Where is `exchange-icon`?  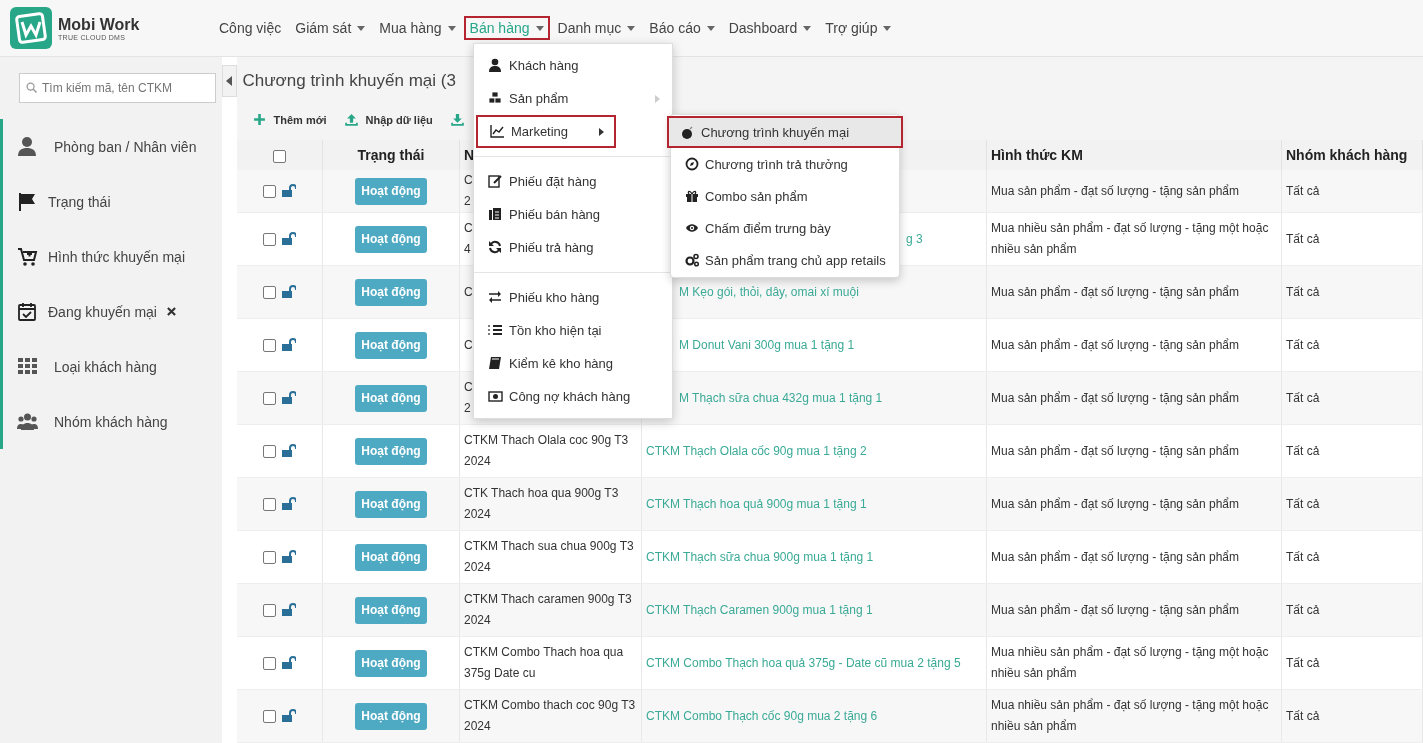
exchange-icon is located at coordinates (495, 297).